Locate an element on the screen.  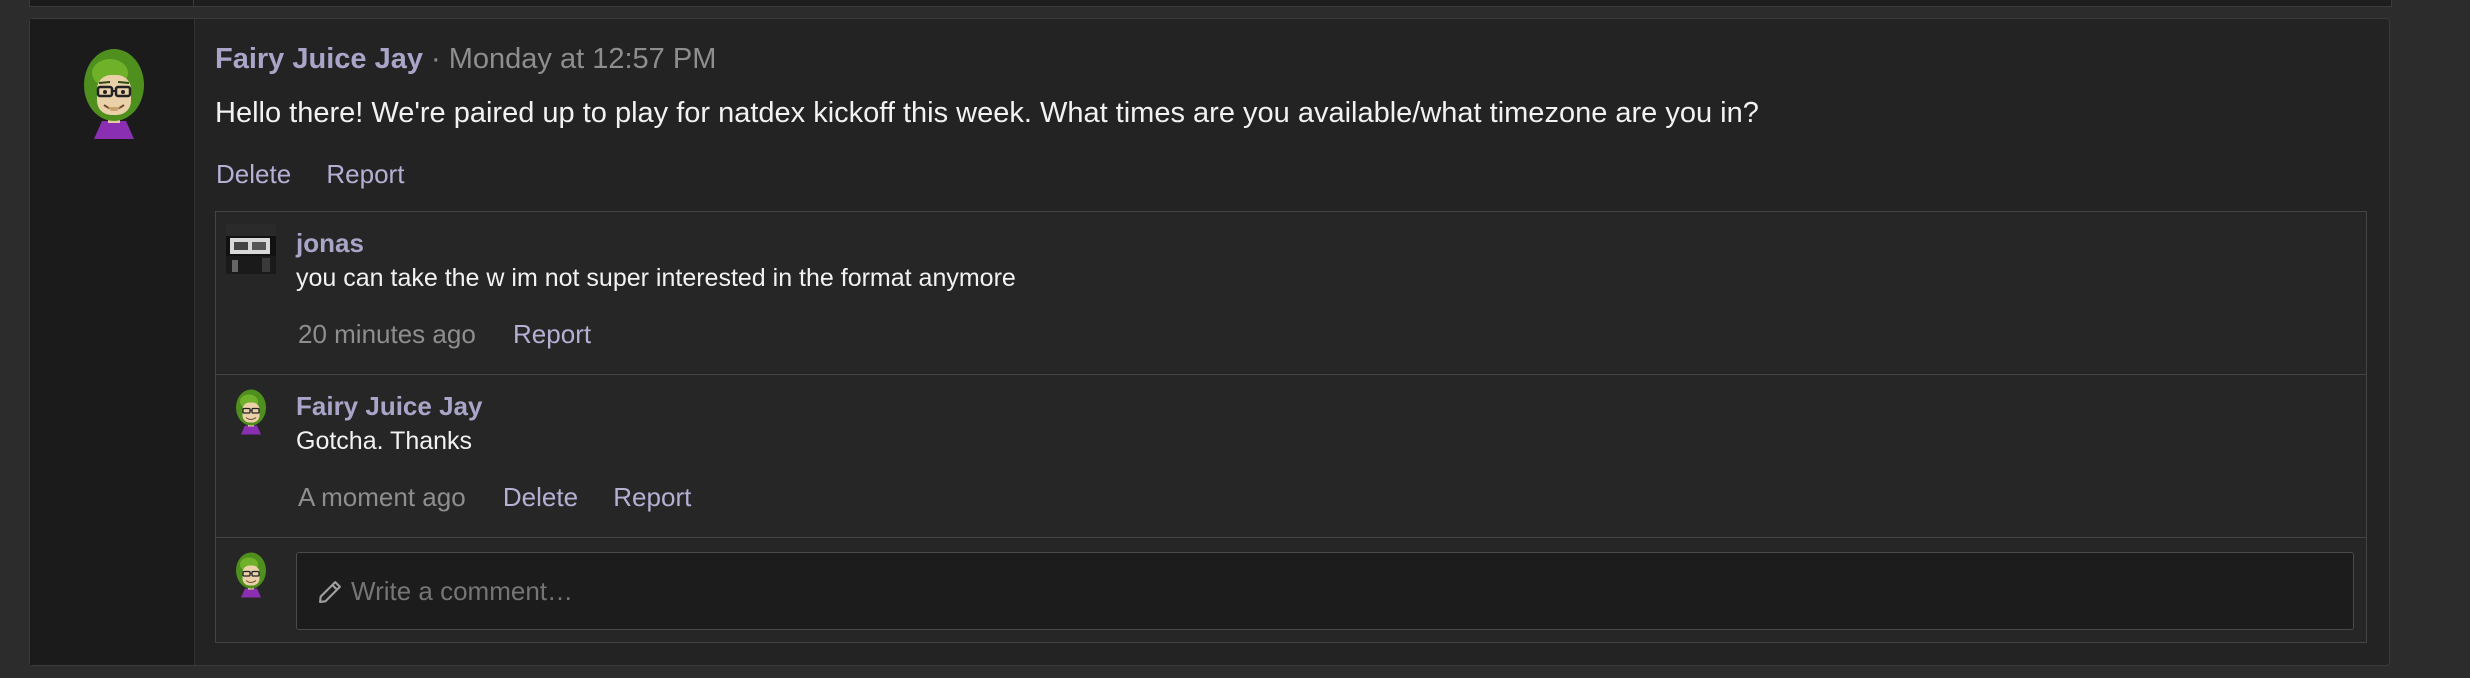
pencil-icon is located at coordinates (330, 592).